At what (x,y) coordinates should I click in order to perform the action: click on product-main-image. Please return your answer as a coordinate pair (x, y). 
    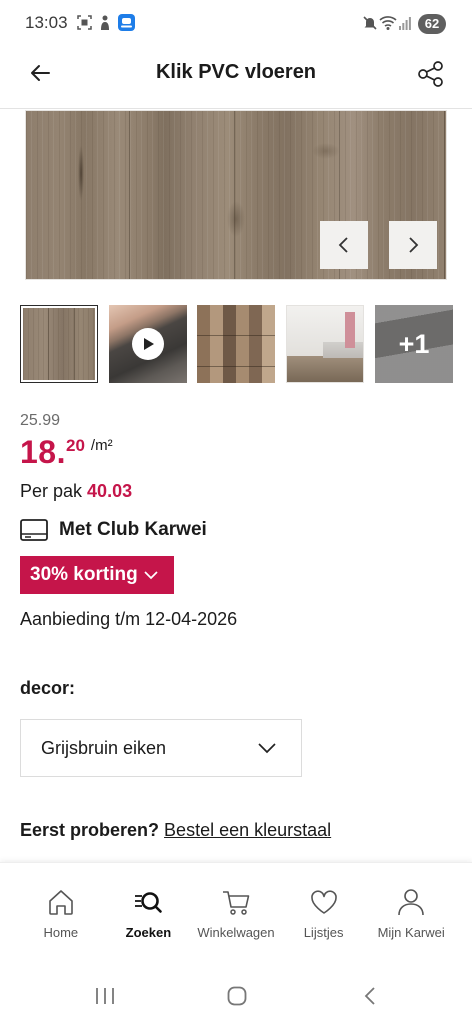
    Looking at the image, I should click on (236, 195).